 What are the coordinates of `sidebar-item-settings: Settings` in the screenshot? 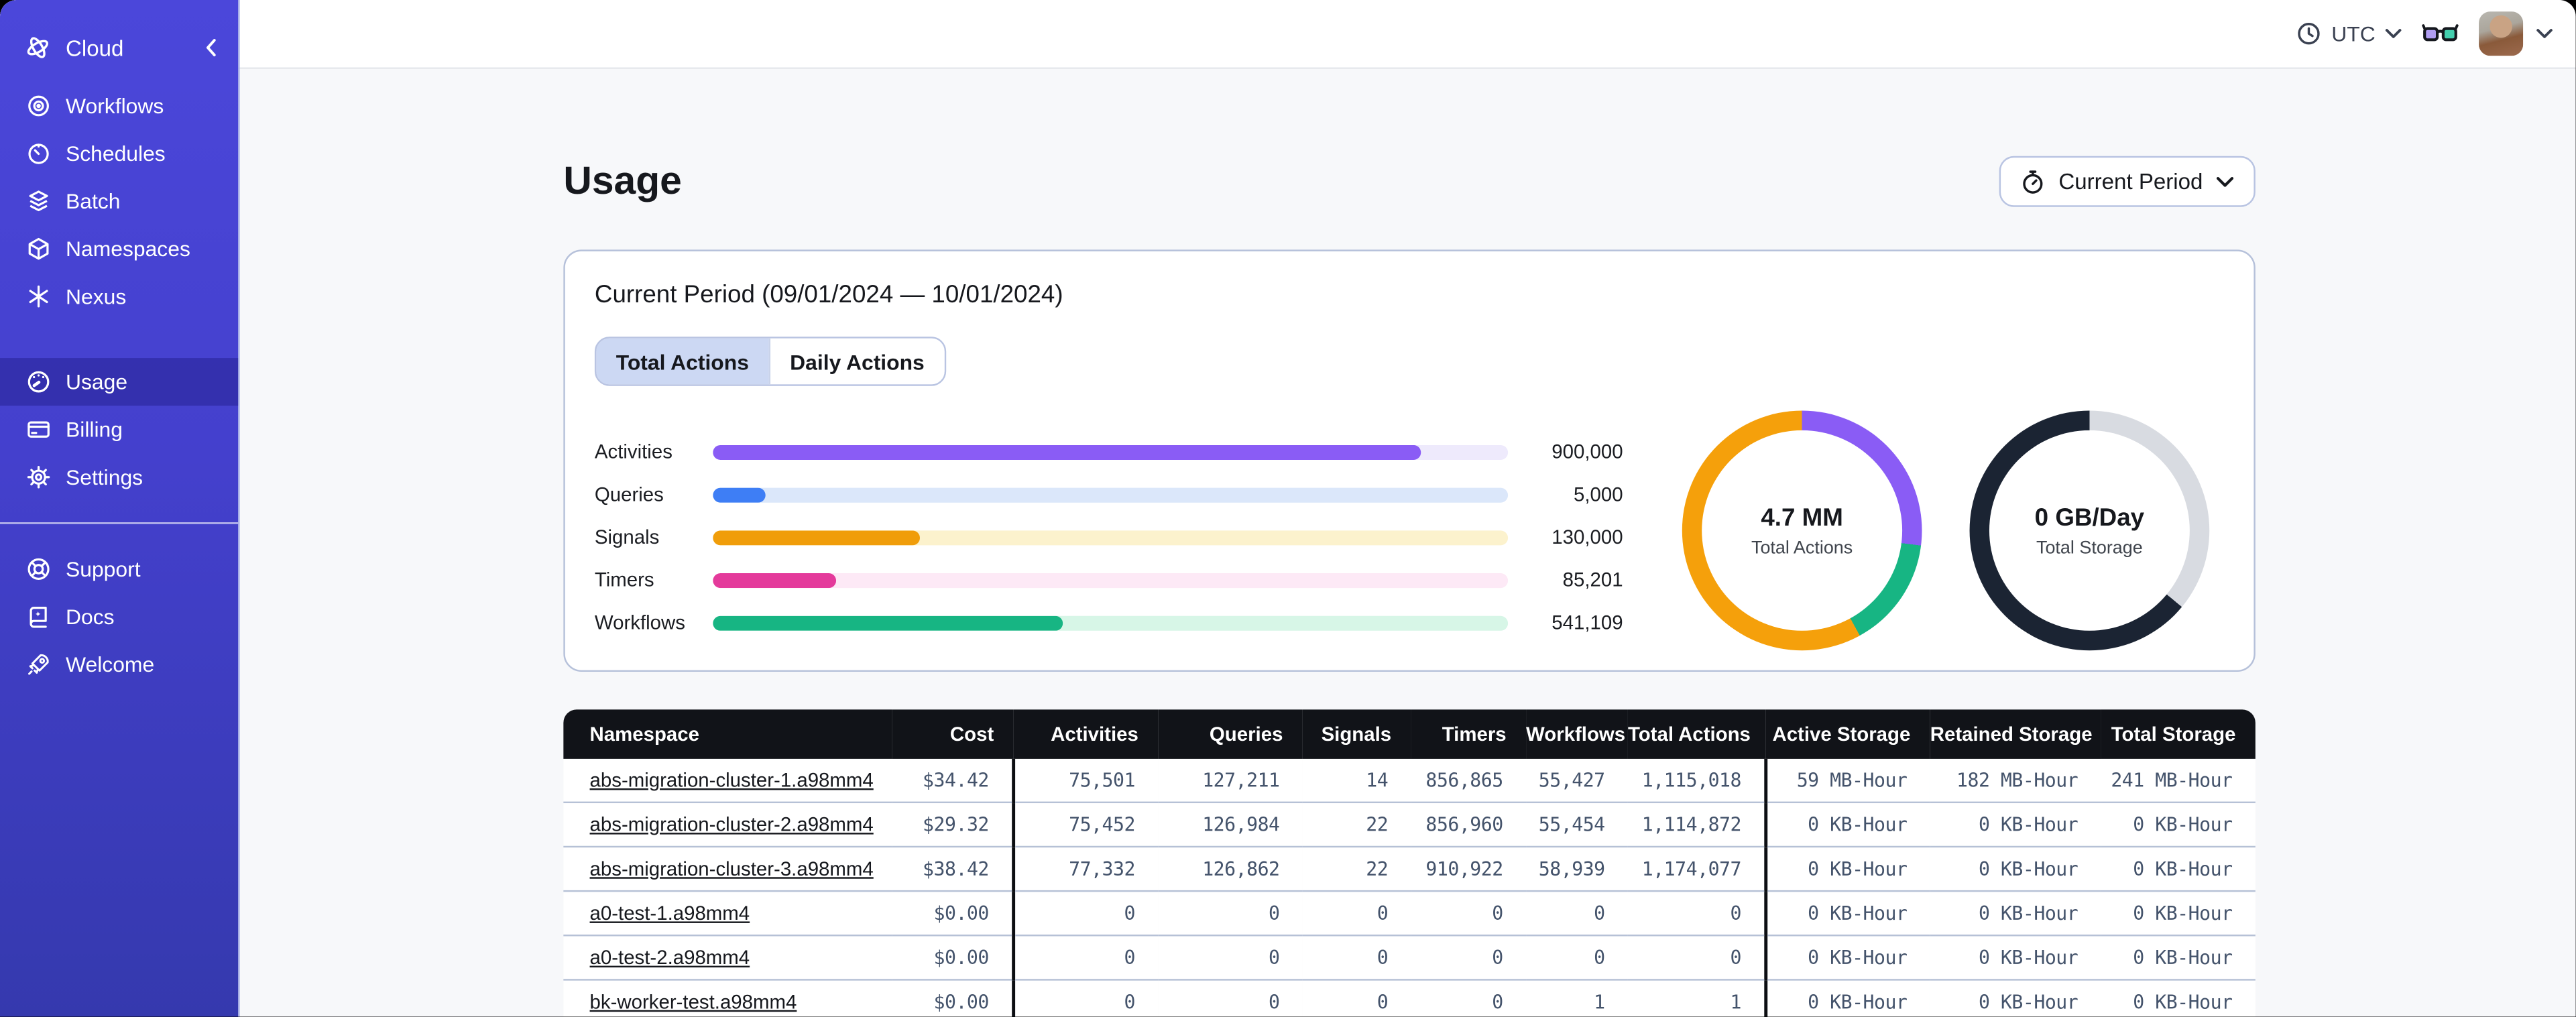 It's located at (119, 477).